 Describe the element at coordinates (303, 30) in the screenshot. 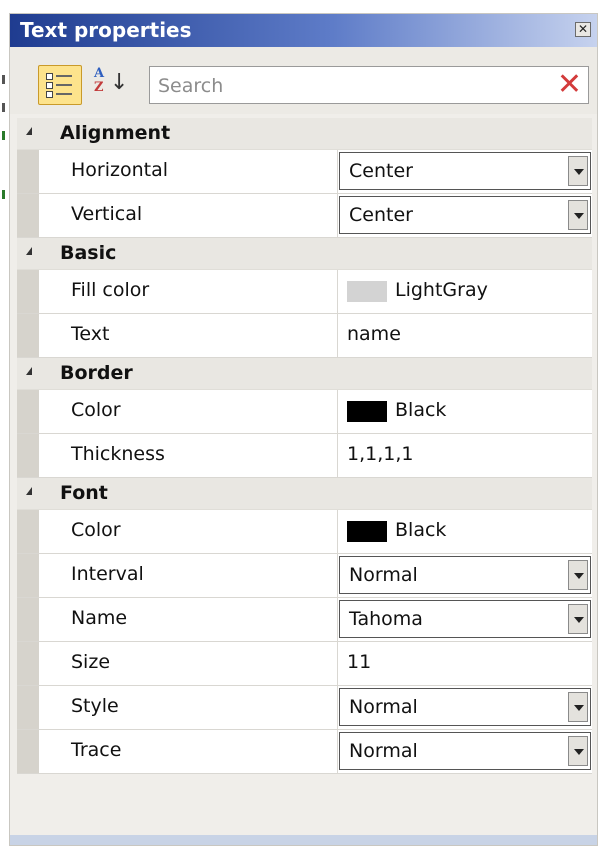

I see `title-bar: Text properties ✕` at that location.